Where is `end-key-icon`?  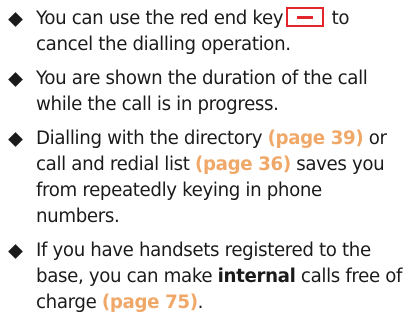 end-key-icon is located at coordinates (305, 17).